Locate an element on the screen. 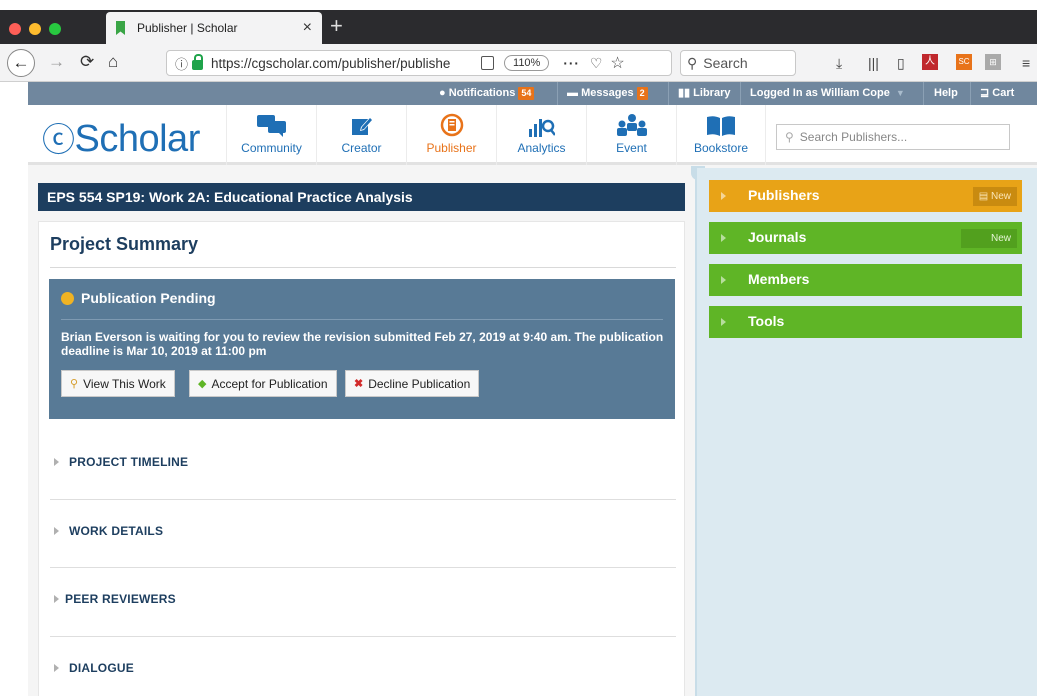 Image resolution: width=1037 pixels, height=696 pixels. logo-text: Scholar is located at coordinates (137, 139).